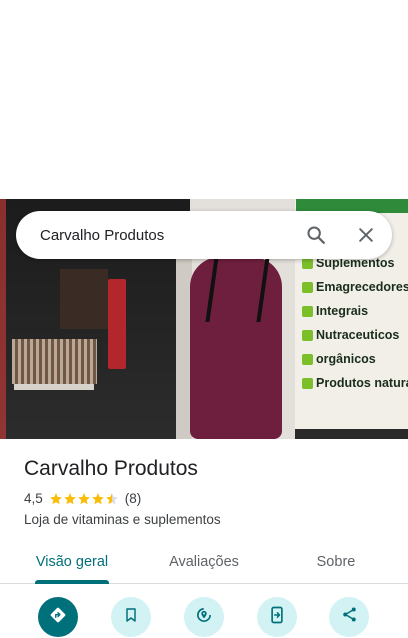  I want to click on nearby-icon, so click(204, 617).